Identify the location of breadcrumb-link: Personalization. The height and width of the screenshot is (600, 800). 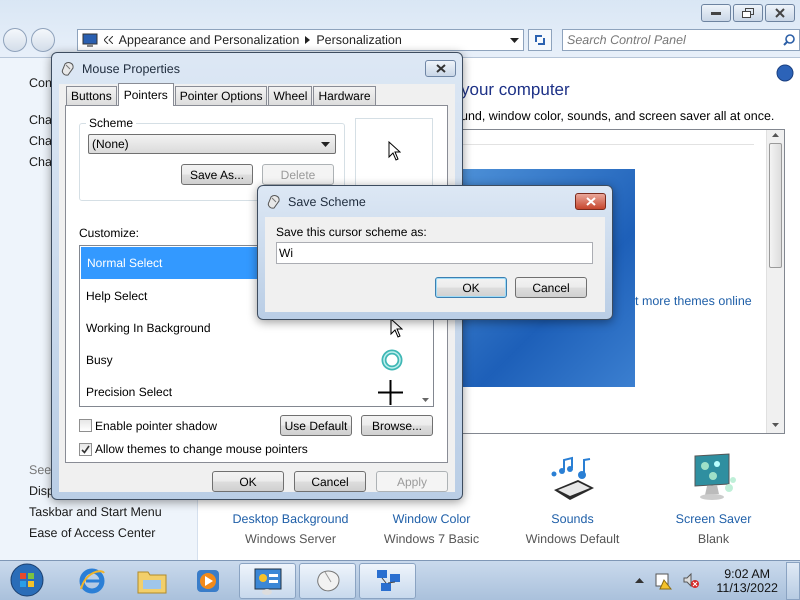
(359, 40).